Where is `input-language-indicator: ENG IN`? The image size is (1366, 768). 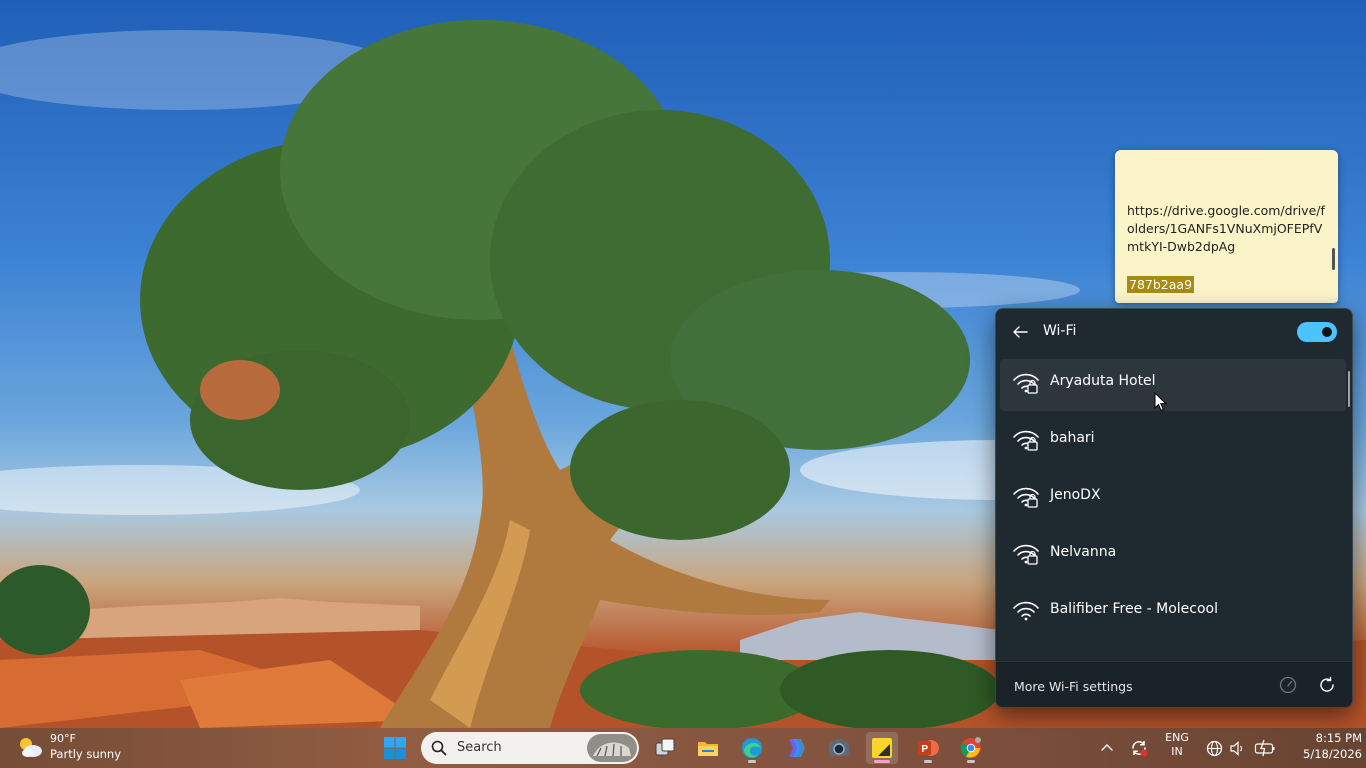 input-language-indicator: ENG IN is located at coordinates (1177, 744).